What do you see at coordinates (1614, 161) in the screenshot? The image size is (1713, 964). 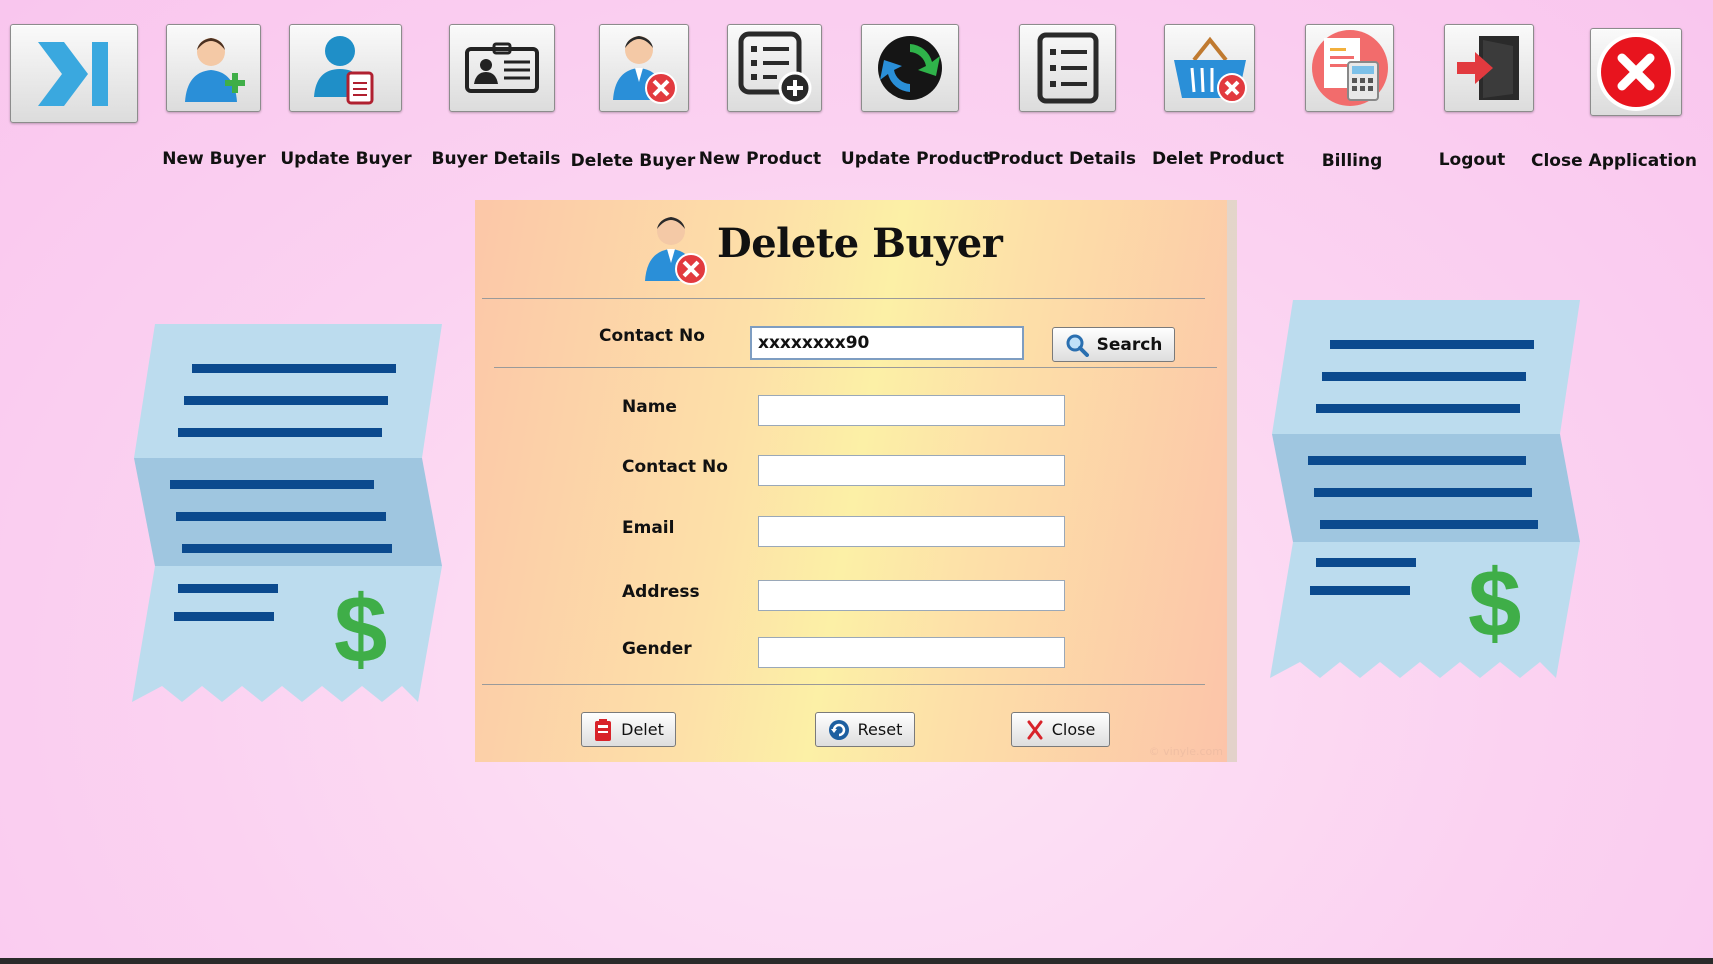 I see `toolbar-label-close-application: Close Application` at bounding box center [1614, 161].